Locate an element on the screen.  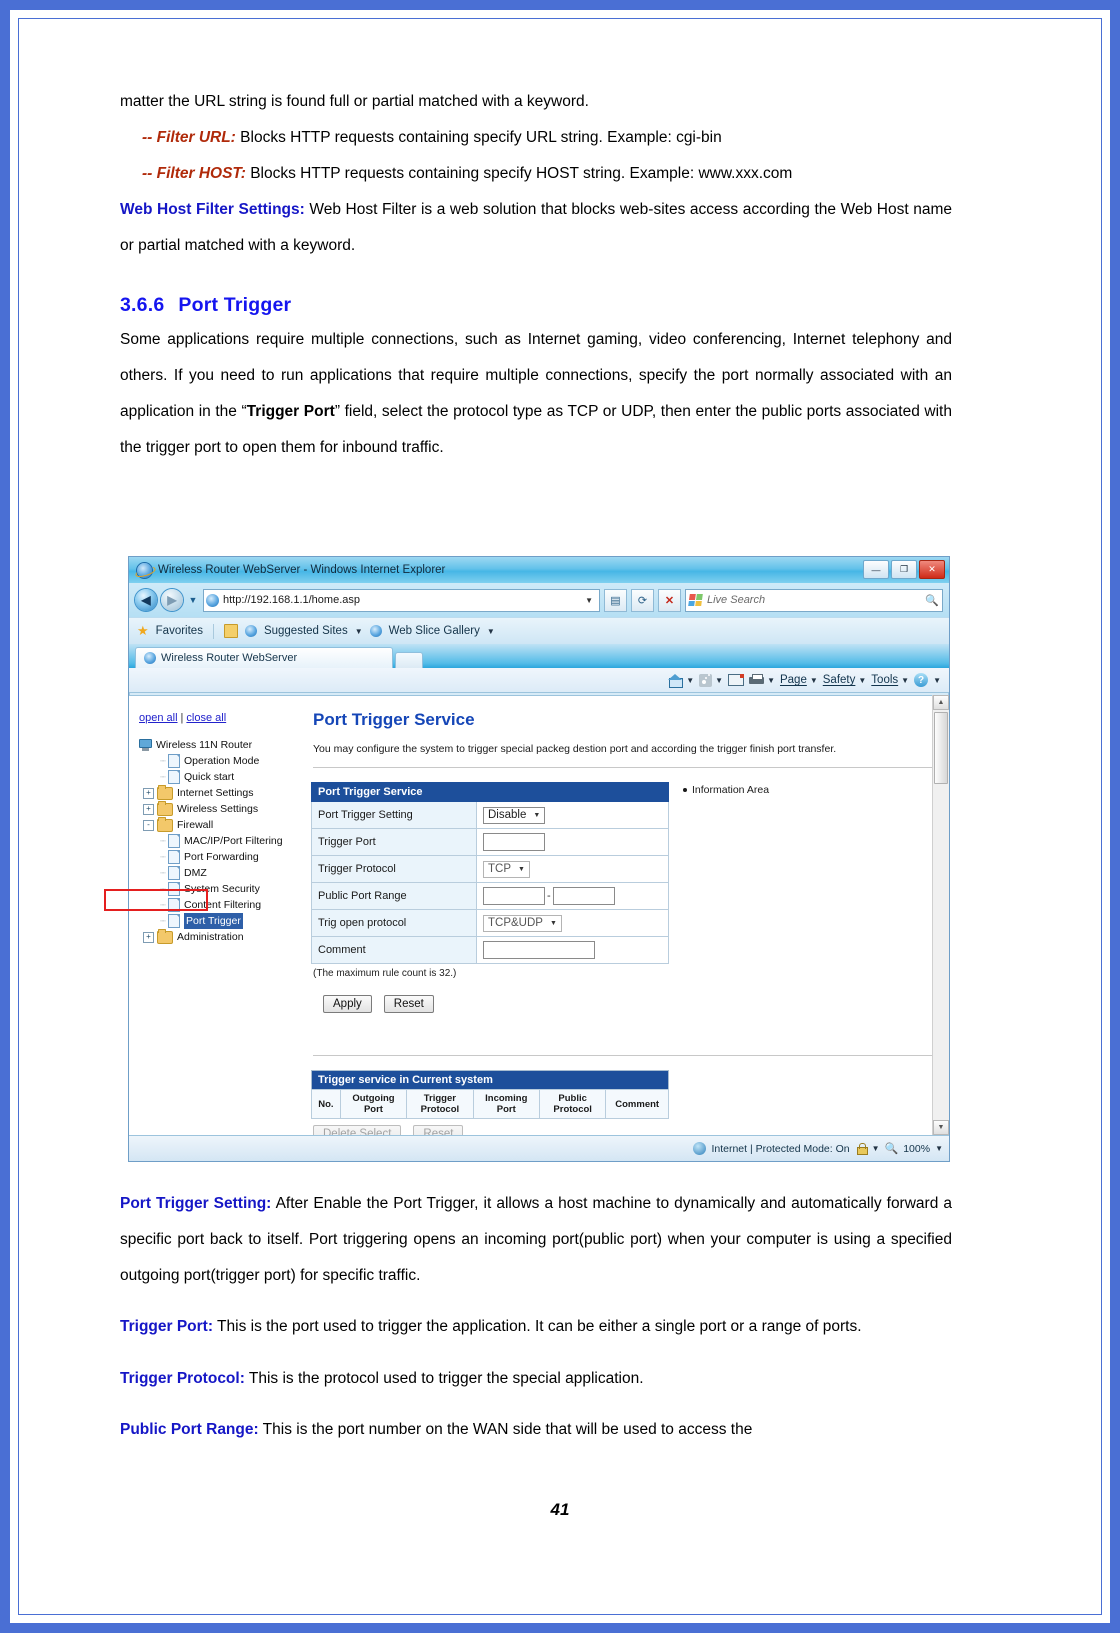
web-host-label: Web Host Filter Settings: is located at coordinates (212, 209).